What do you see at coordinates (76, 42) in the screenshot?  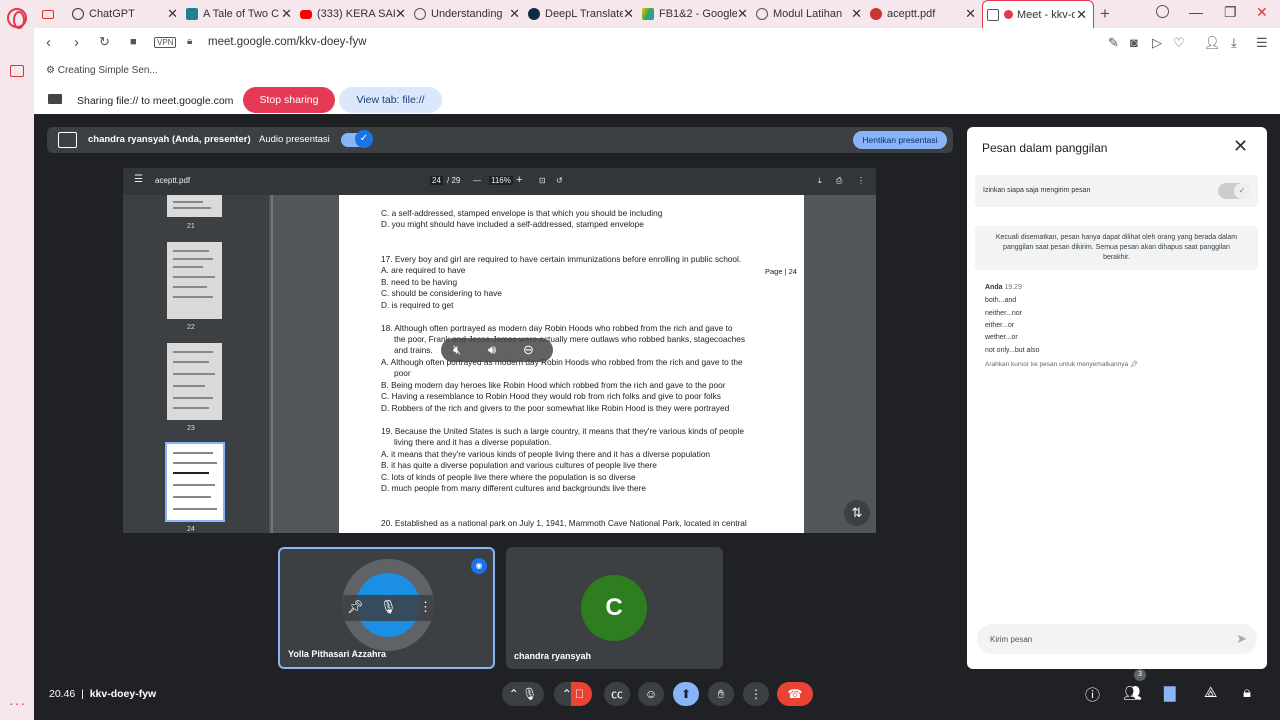 I see `forward-button: ›` at bounding box center [76, 42].